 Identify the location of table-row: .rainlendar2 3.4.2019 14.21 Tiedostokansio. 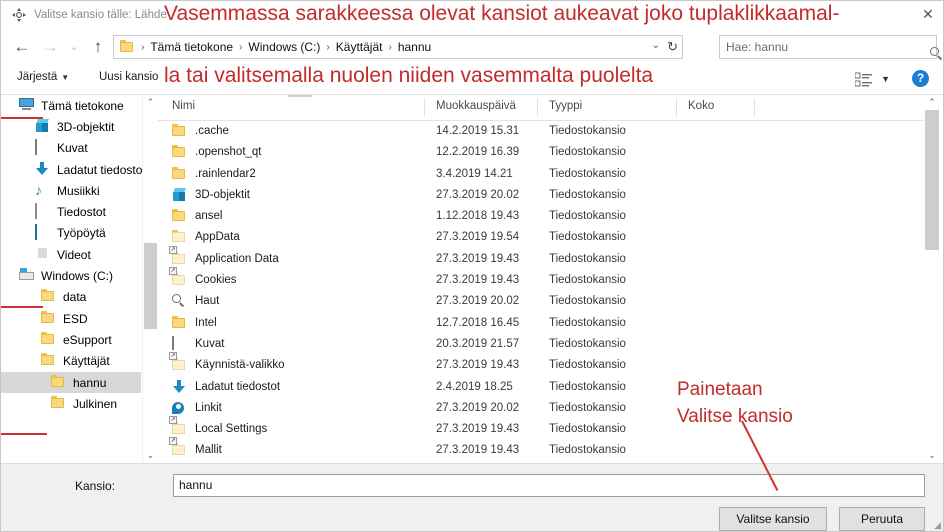
(541, 174).